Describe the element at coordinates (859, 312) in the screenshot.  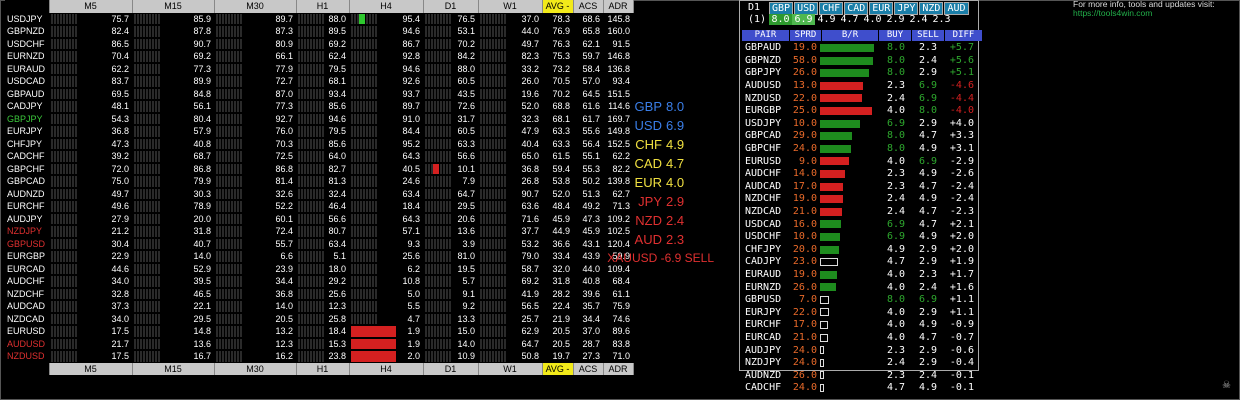
I see `pair-row: EURJPY 22.0 4.0 2.9 +1.1` at that location.